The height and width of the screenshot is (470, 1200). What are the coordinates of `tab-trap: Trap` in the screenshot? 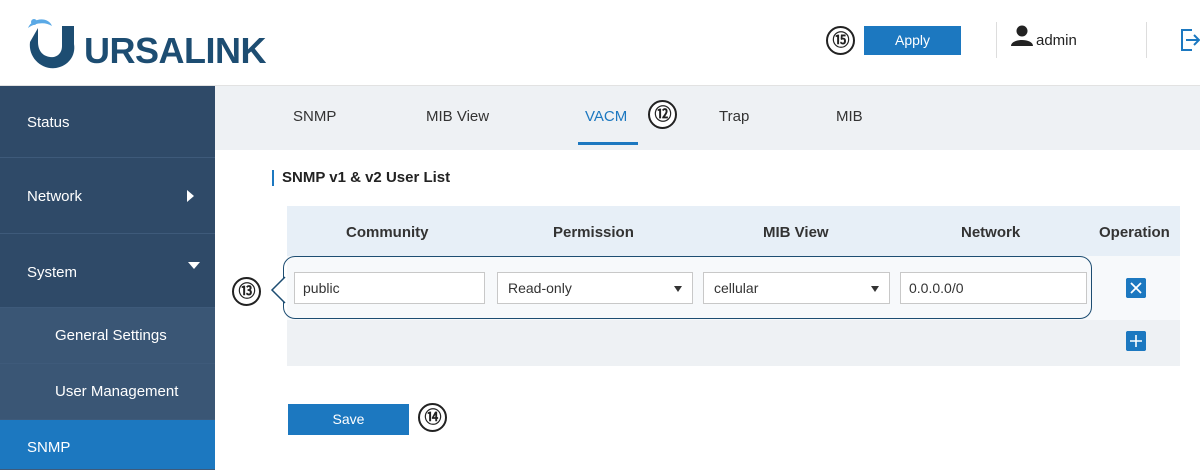 It's located at (734, 116).